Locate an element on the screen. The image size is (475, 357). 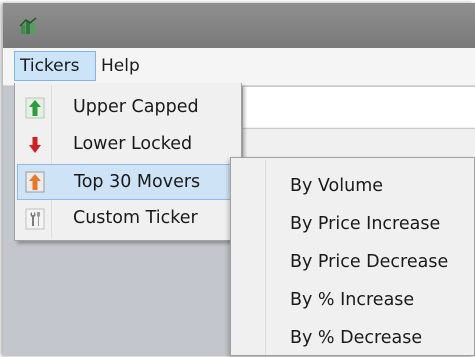
submenu-item-by-price-increase: By Price Increase is located at coordinates (353, 224).